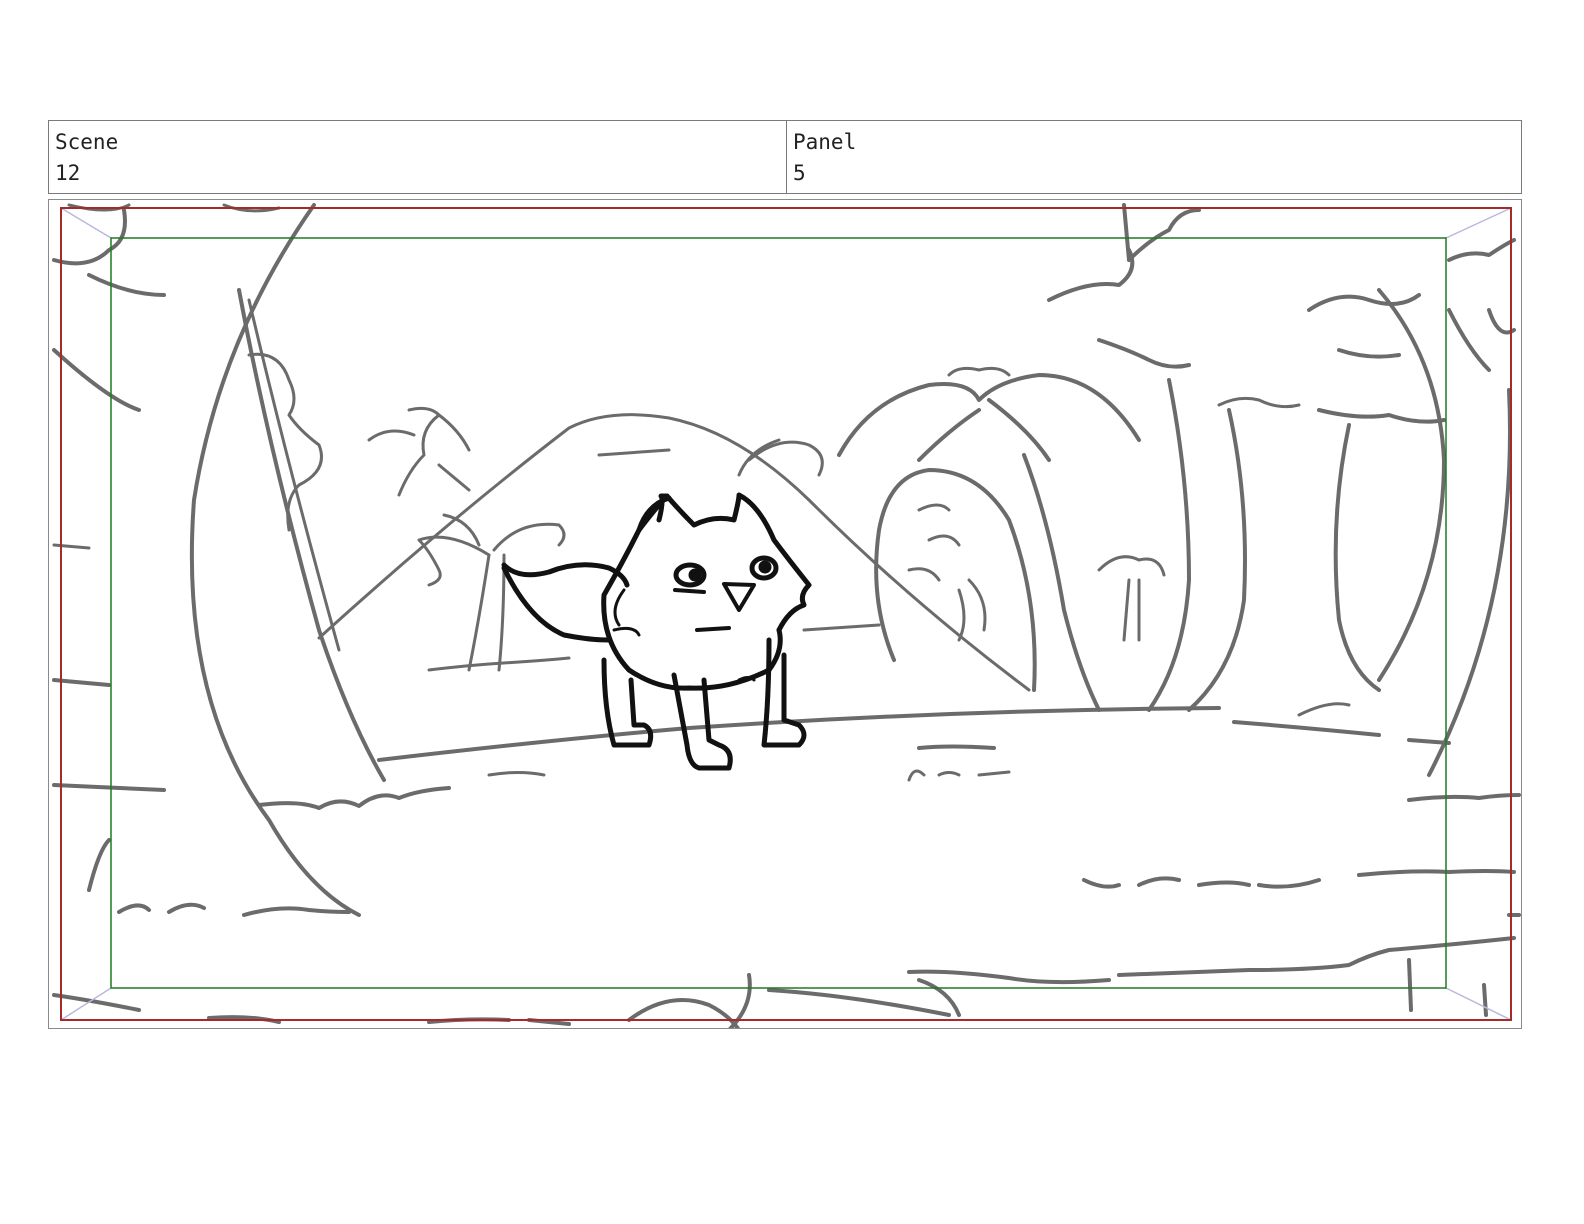 This screenshot has width=1584, height=1224. Describe the element at coordinates (1316, 956) in the screenshot. I see `foreground-line-bottom` at that location.